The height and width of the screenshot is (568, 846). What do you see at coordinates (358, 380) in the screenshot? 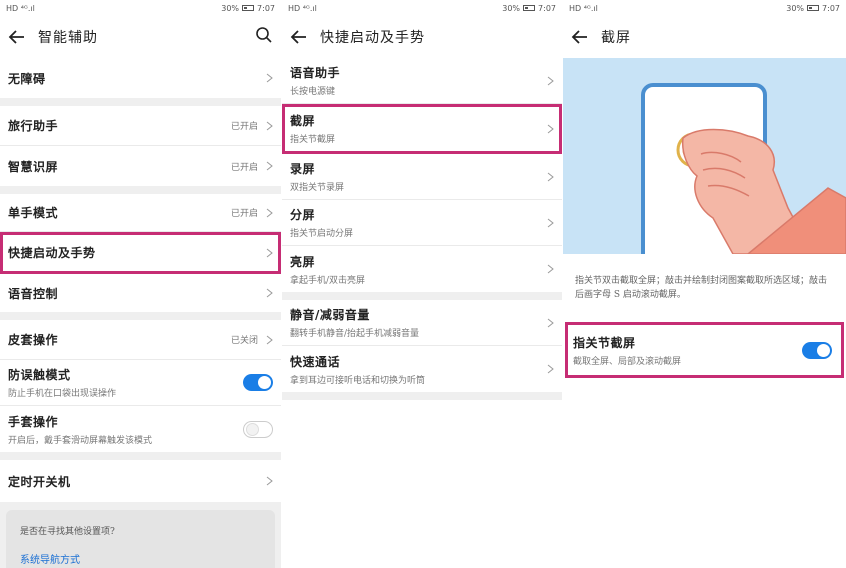
I see `quick-call-desc: 拿到耳边可接听电话和切换为听筒` at bounding box center [358, 380].